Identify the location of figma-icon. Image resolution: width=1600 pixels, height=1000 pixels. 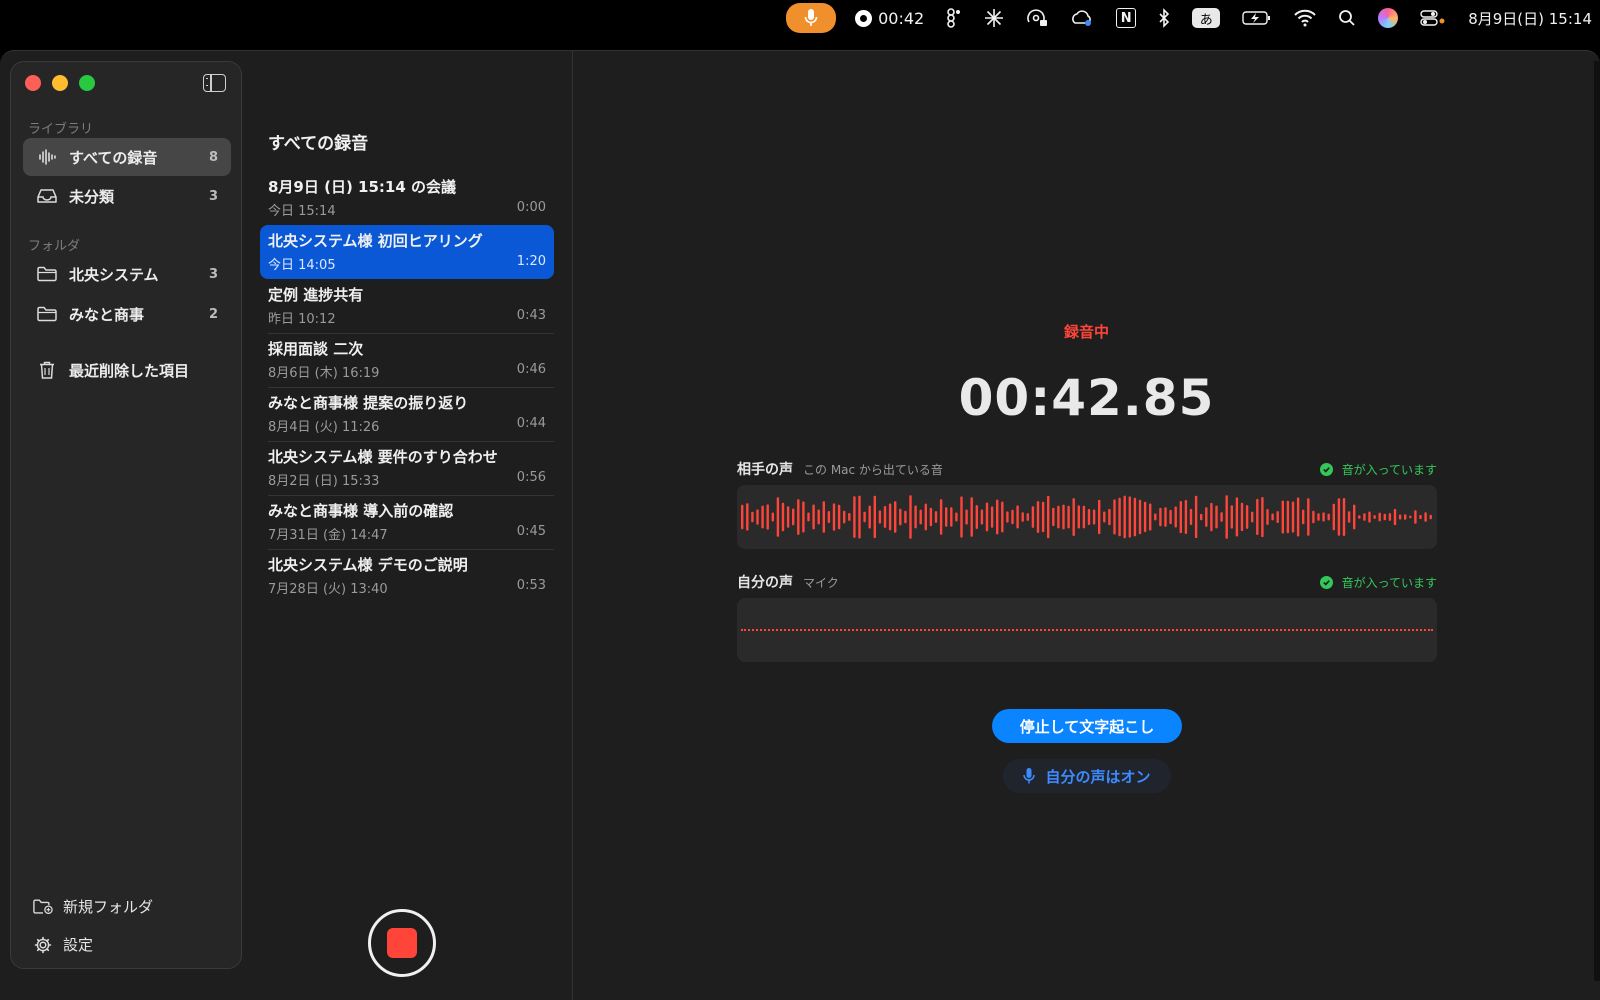
(954, 18).